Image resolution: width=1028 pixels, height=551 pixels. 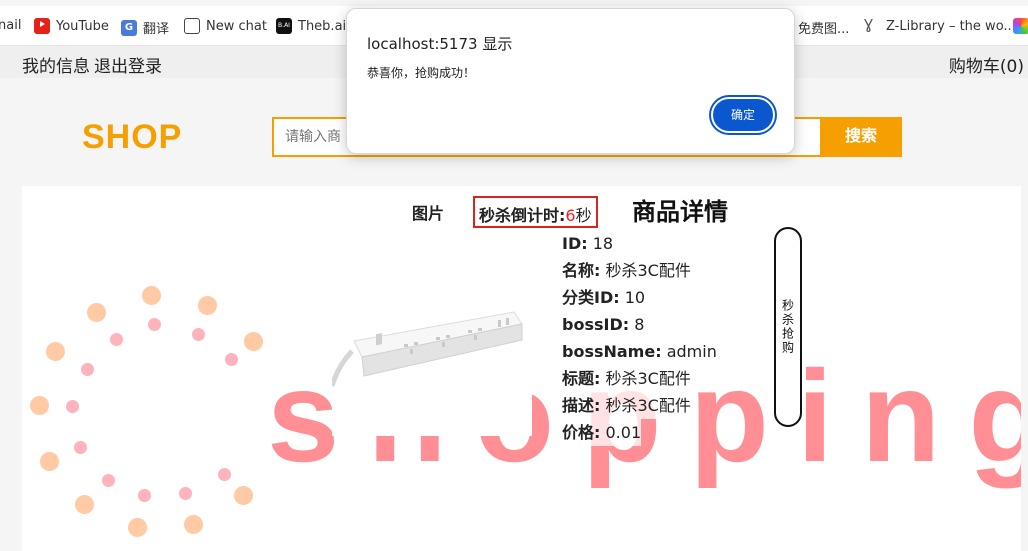 What do you see at coordinates (428, 213) in the screenshot?
I see `picture-label: 图片` at bounding box center [428, 213].